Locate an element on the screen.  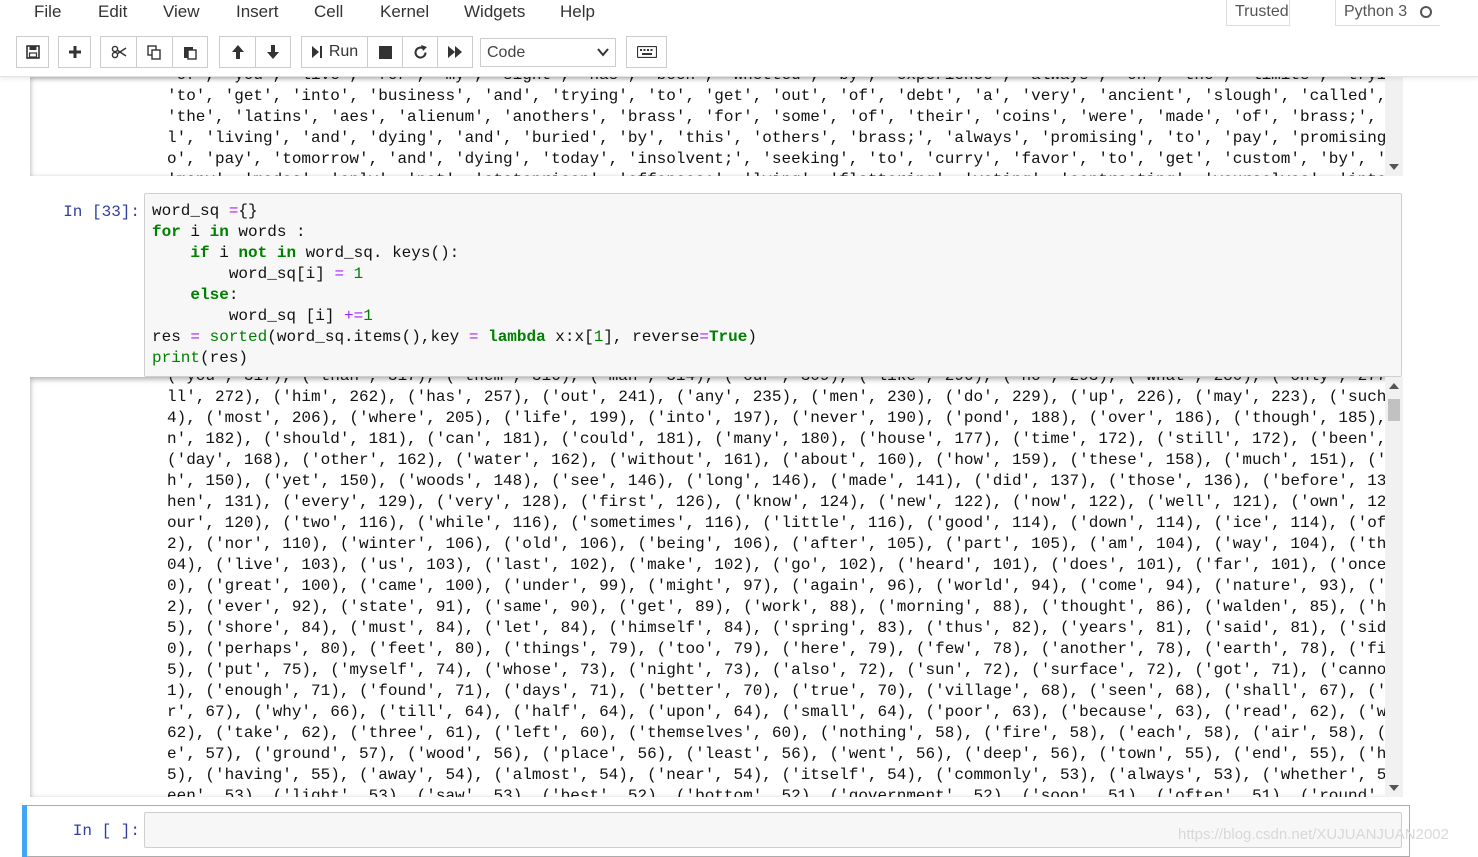
save-button is located at coordinates (32, 52).